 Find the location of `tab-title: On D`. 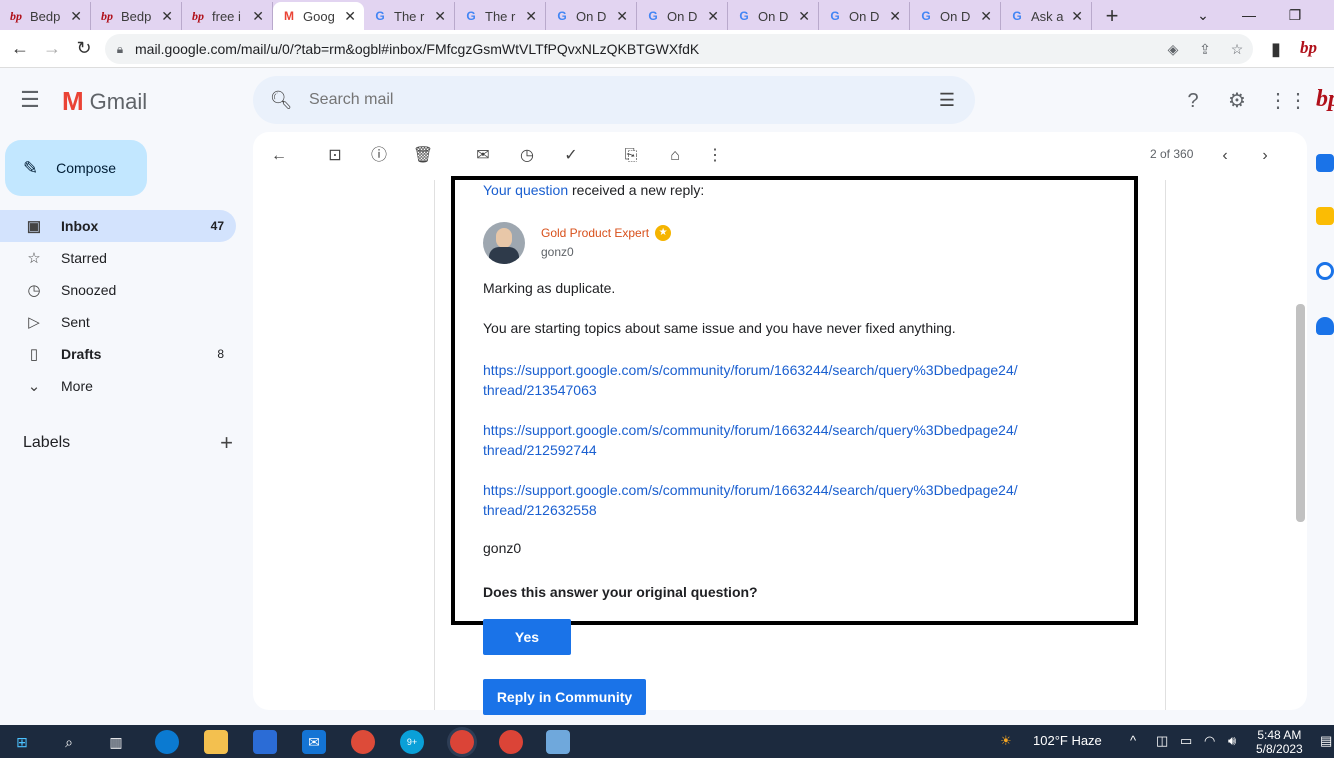

tab-title: On D is located at coordinates (955, 16).